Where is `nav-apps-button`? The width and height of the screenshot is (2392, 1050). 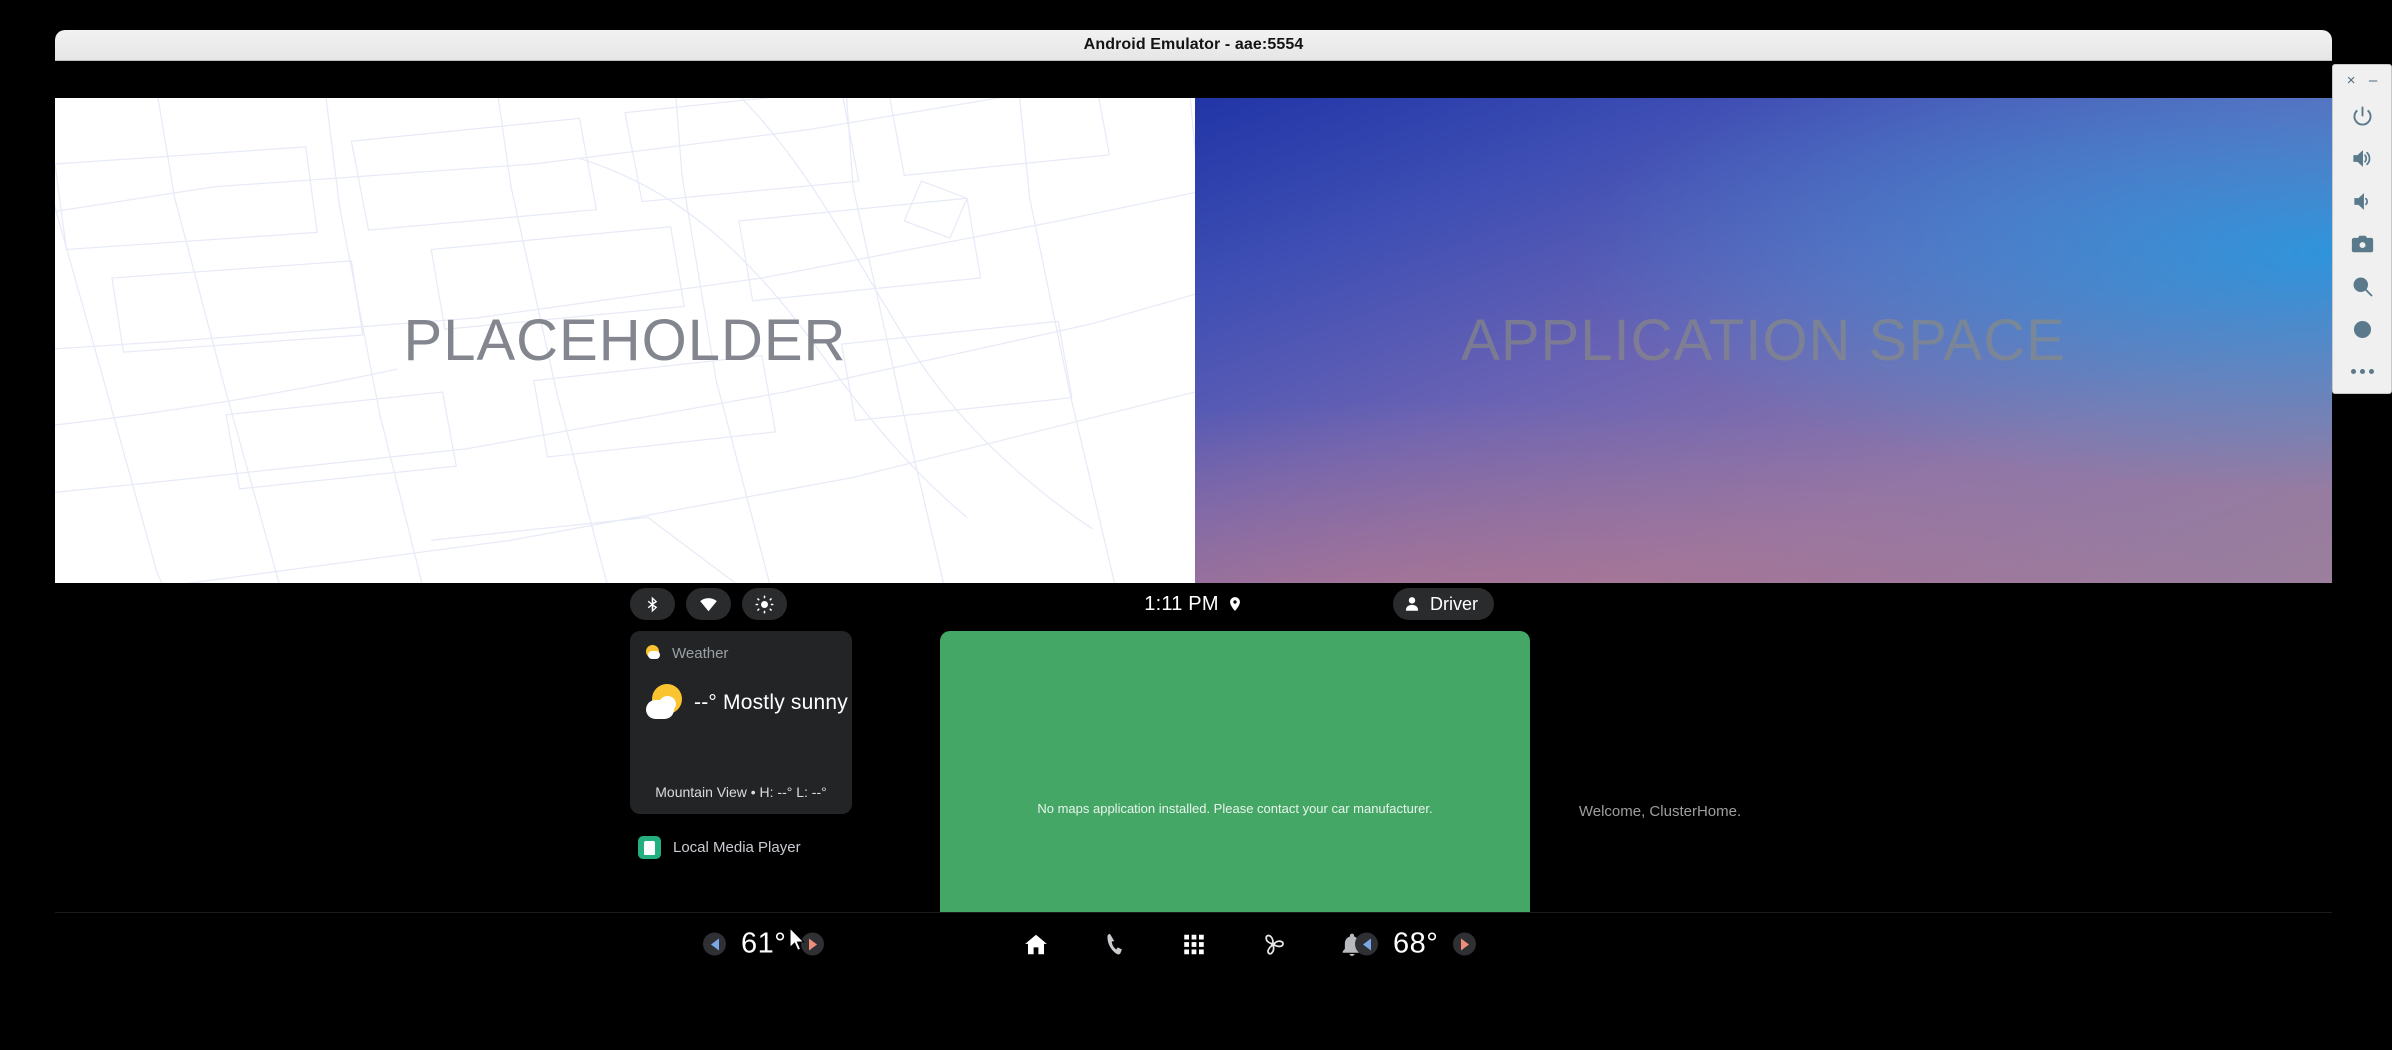 nav-apps-button is located at coordinates (1193, 944).